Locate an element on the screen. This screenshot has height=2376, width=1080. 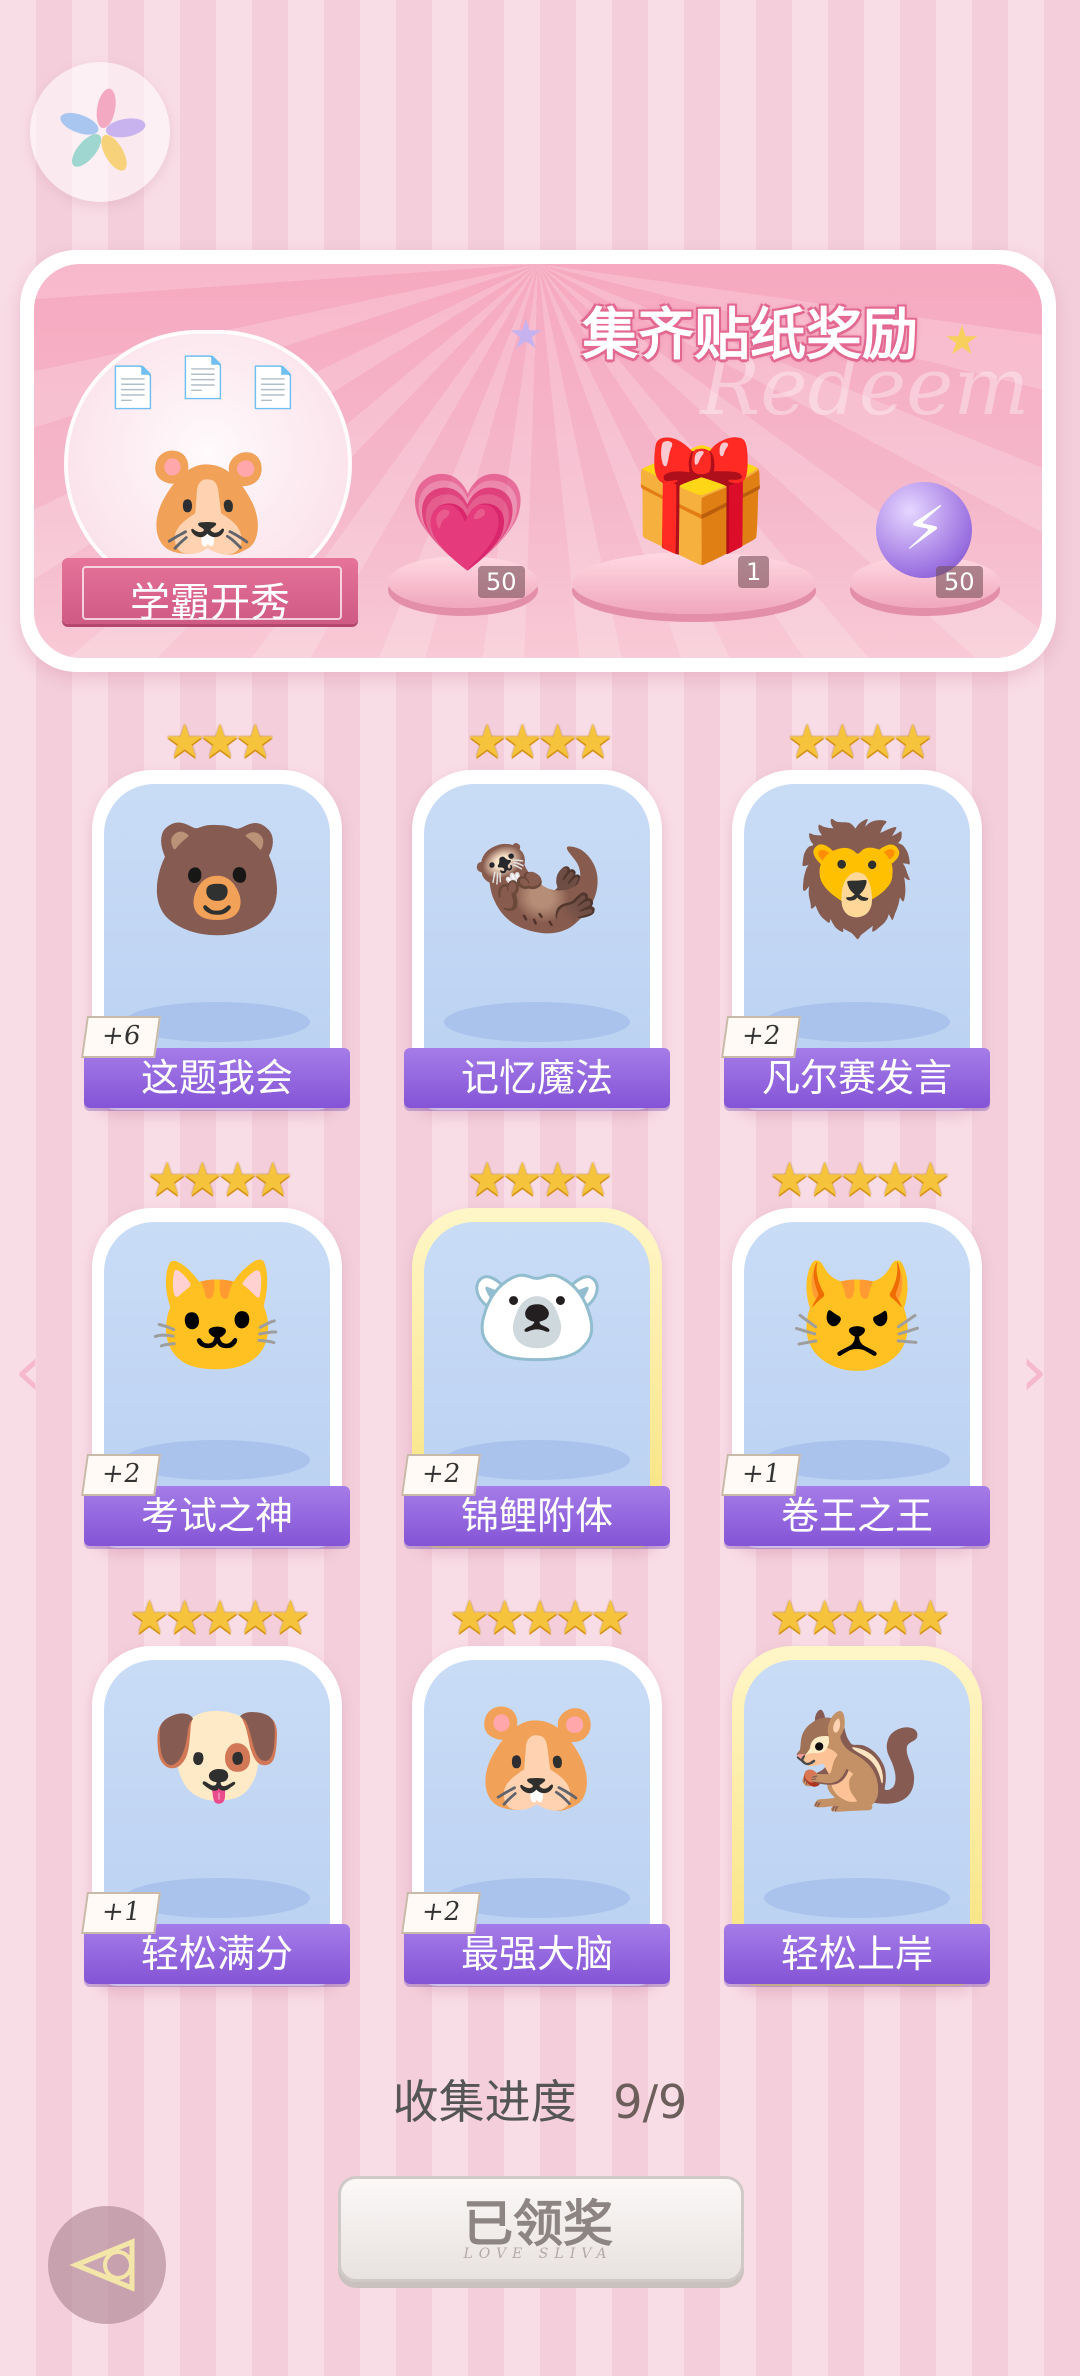
featured-label: 学霸开秀 is located at coordinates (210, 603).